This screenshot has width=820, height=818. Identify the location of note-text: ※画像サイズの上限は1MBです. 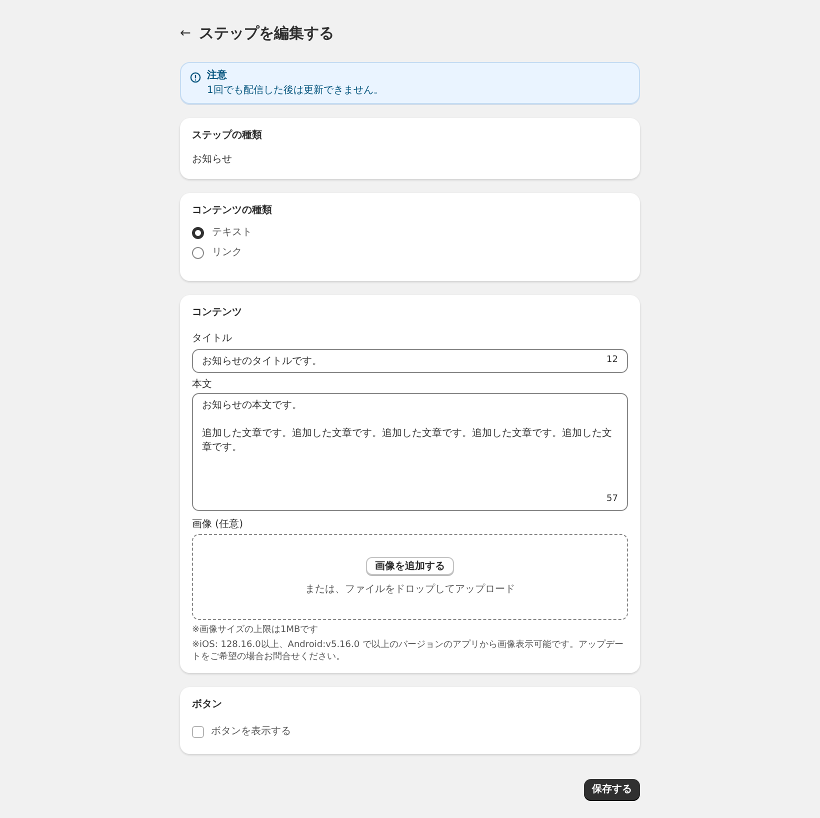
(256, 630).